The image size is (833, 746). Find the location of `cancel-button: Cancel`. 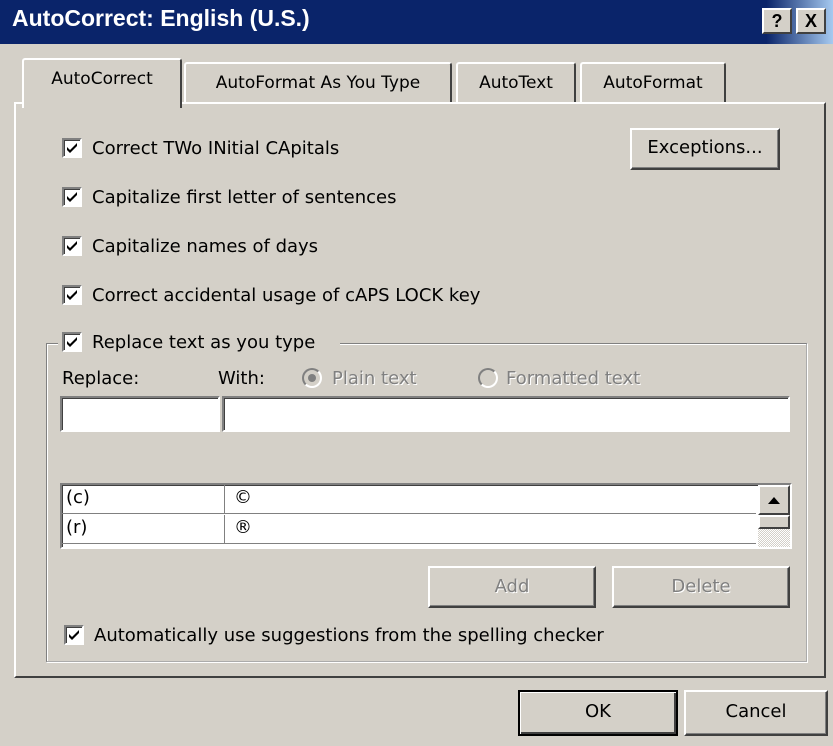

cancel-button: Cancel is located at coordinates (756, 713).